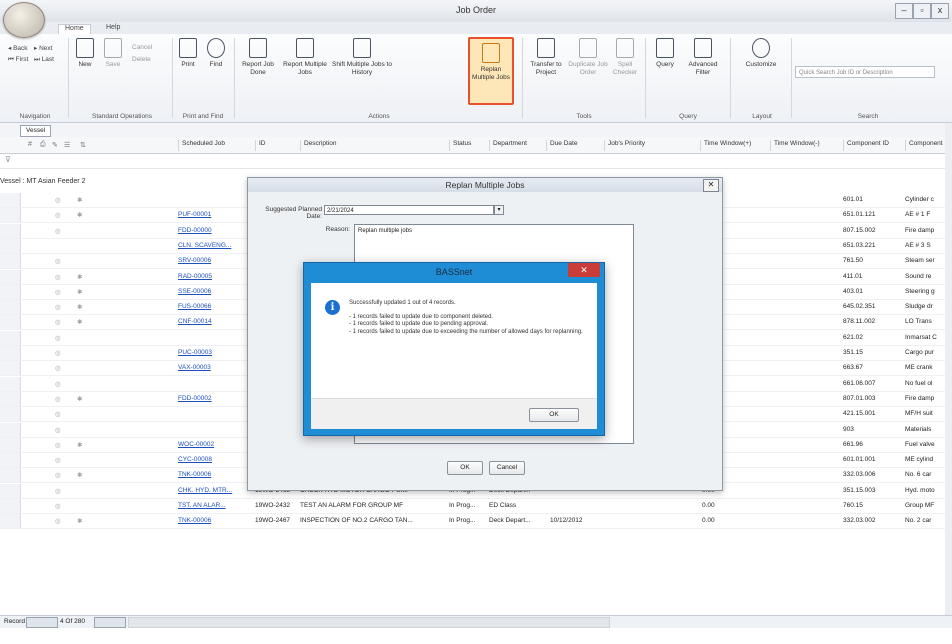 The height and width of the screenshot is (644, 952). Describe the element at coordinates (865, 72) in the screenshot. I see `quick-search-input: Quick Search Job ID or Description` at that location.